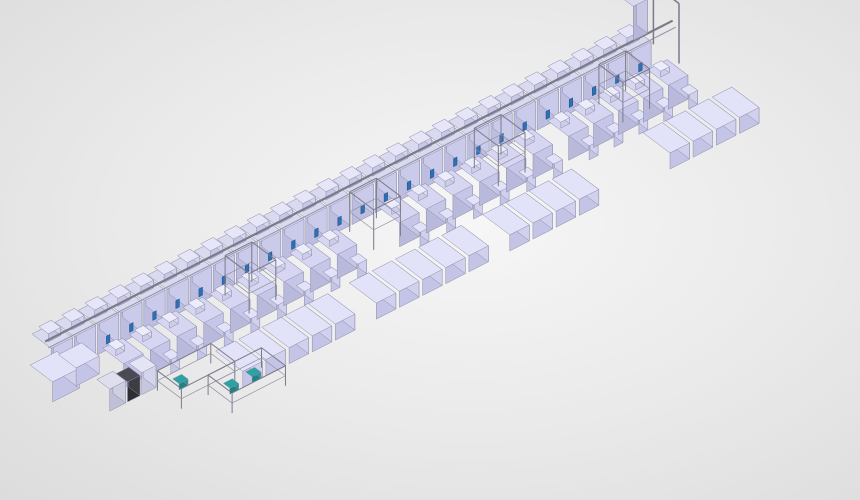  What do you see at coordinates (676, 2) in the screenshot?
I see `gantry-beam` at bounding box center [676, 2].